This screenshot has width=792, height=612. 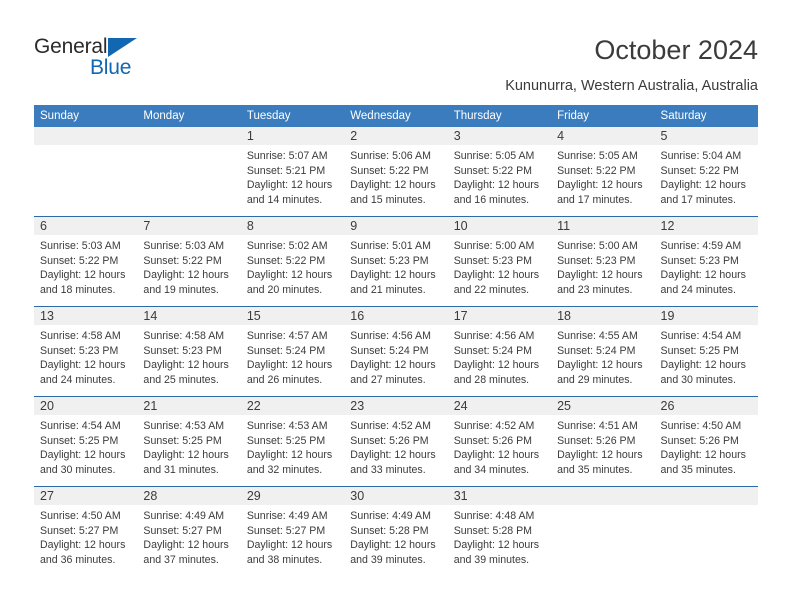 I want to click on weekday-header-monday: Monday, so click(x=189, y=116).